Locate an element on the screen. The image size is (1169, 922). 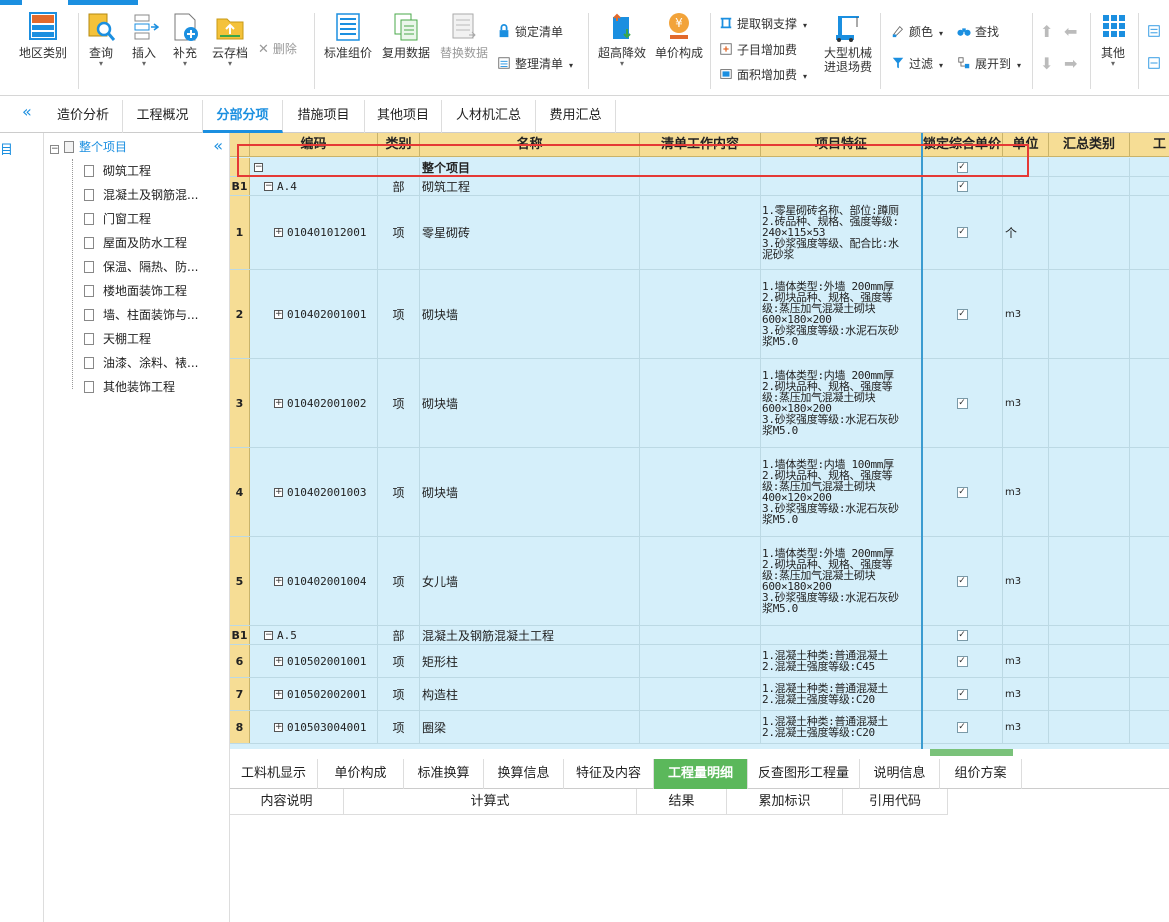
arrange-icon is located at coordinates (504, 63).